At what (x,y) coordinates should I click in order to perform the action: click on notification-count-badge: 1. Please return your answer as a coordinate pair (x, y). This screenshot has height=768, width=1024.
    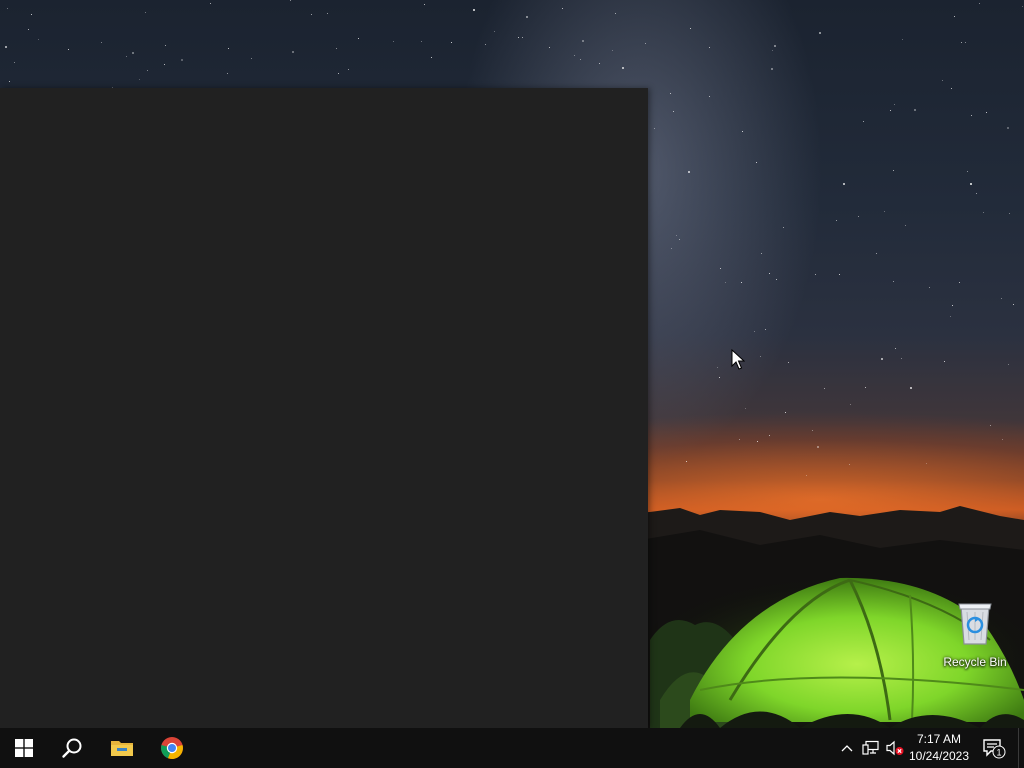
    Looking at the image, I should click on (998, 753).